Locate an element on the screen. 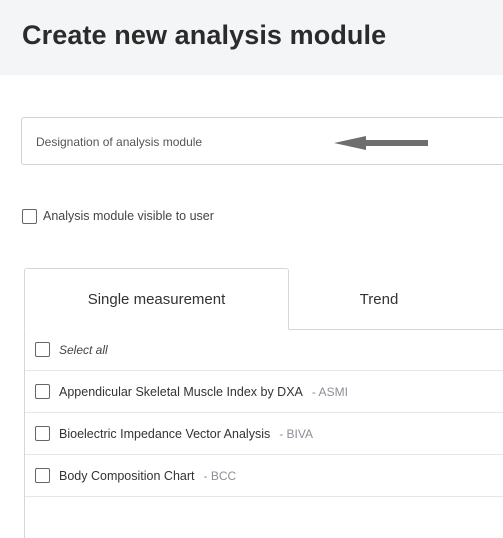  visible-to-user-checkbox is located at coordinates (29, 216).